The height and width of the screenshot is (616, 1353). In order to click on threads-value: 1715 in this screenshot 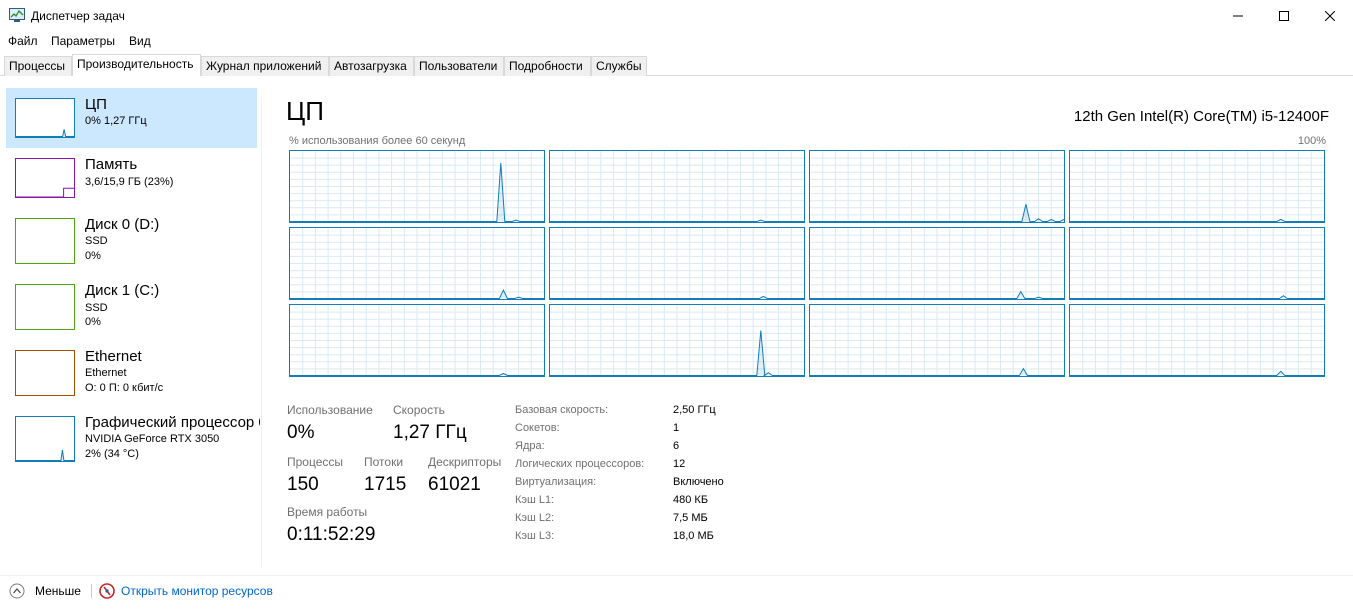, I will do `click(385, 484)`.